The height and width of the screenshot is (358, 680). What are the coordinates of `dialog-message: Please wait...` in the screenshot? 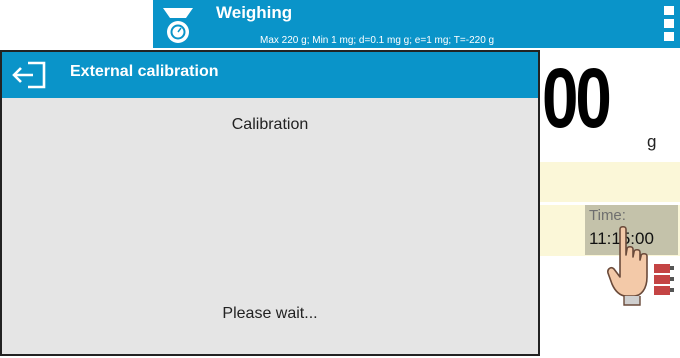 It's located at (270, 313).